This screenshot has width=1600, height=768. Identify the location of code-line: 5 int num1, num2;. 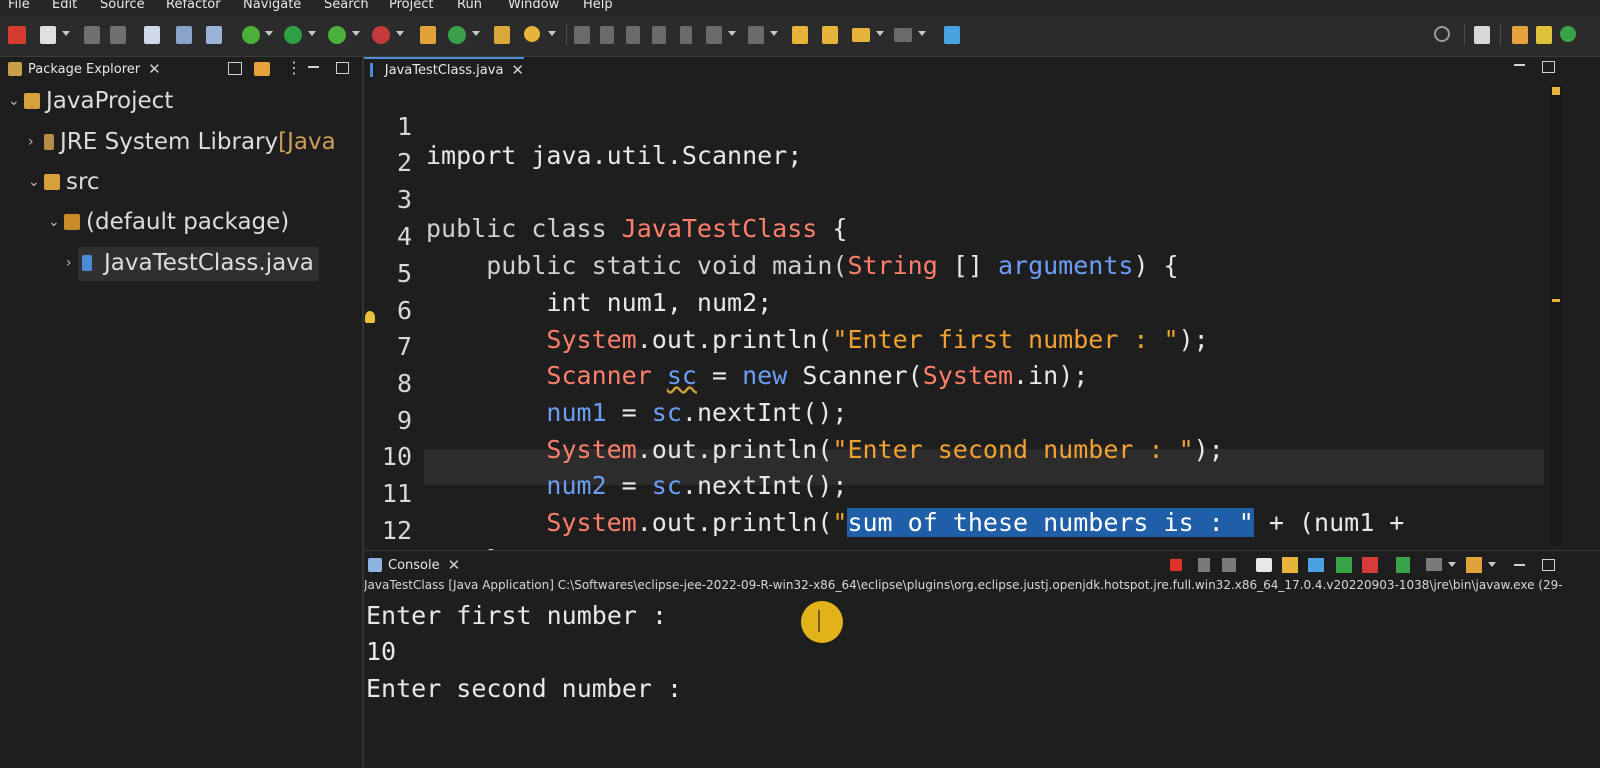
(584, 288).